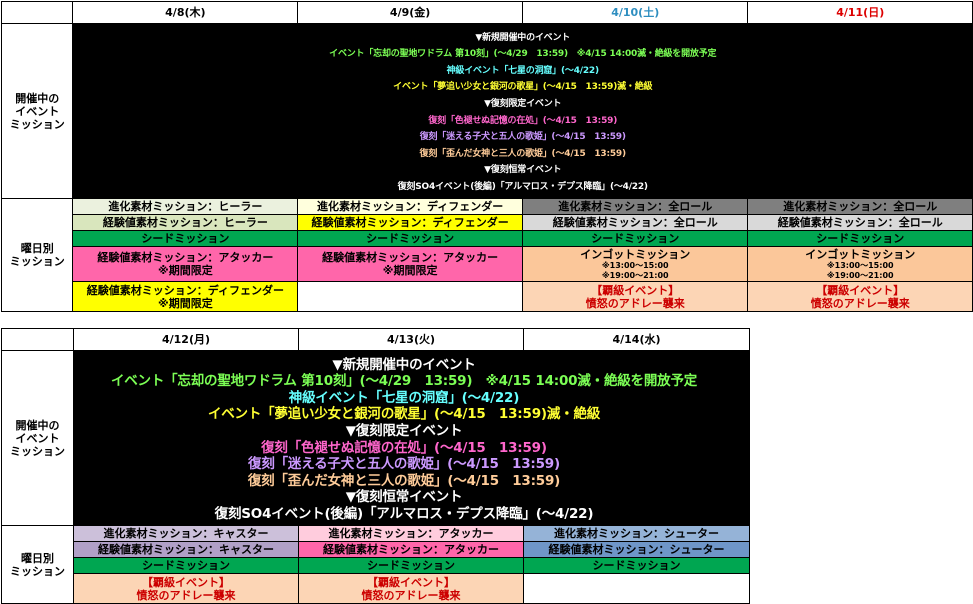  Describe the element at coordinates (635, 12) in the screenshot. I see `date-header-saturday: 4/10(土)` at that location.